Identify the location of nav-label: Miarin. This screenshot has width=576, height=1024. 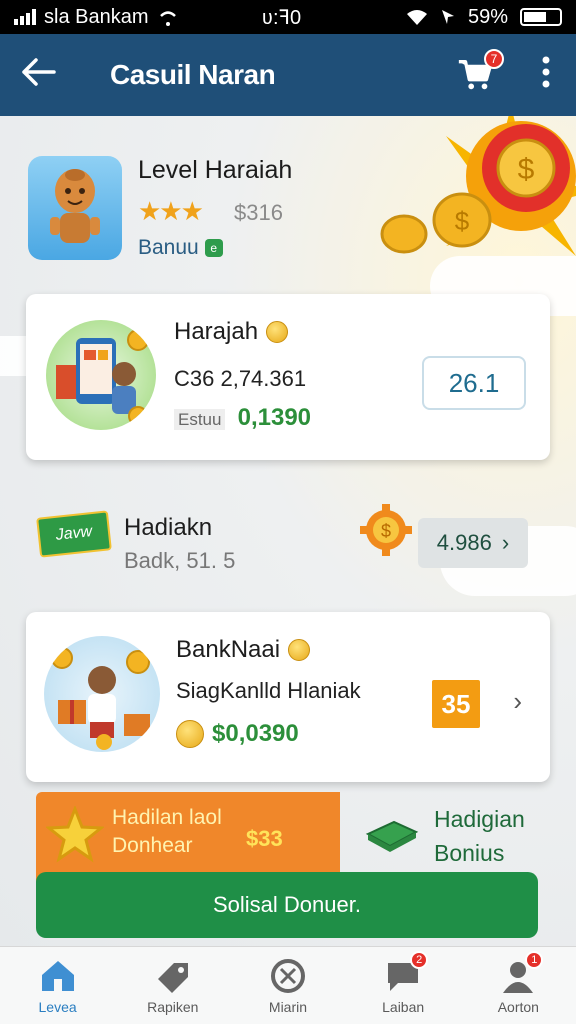
(288, 1006).